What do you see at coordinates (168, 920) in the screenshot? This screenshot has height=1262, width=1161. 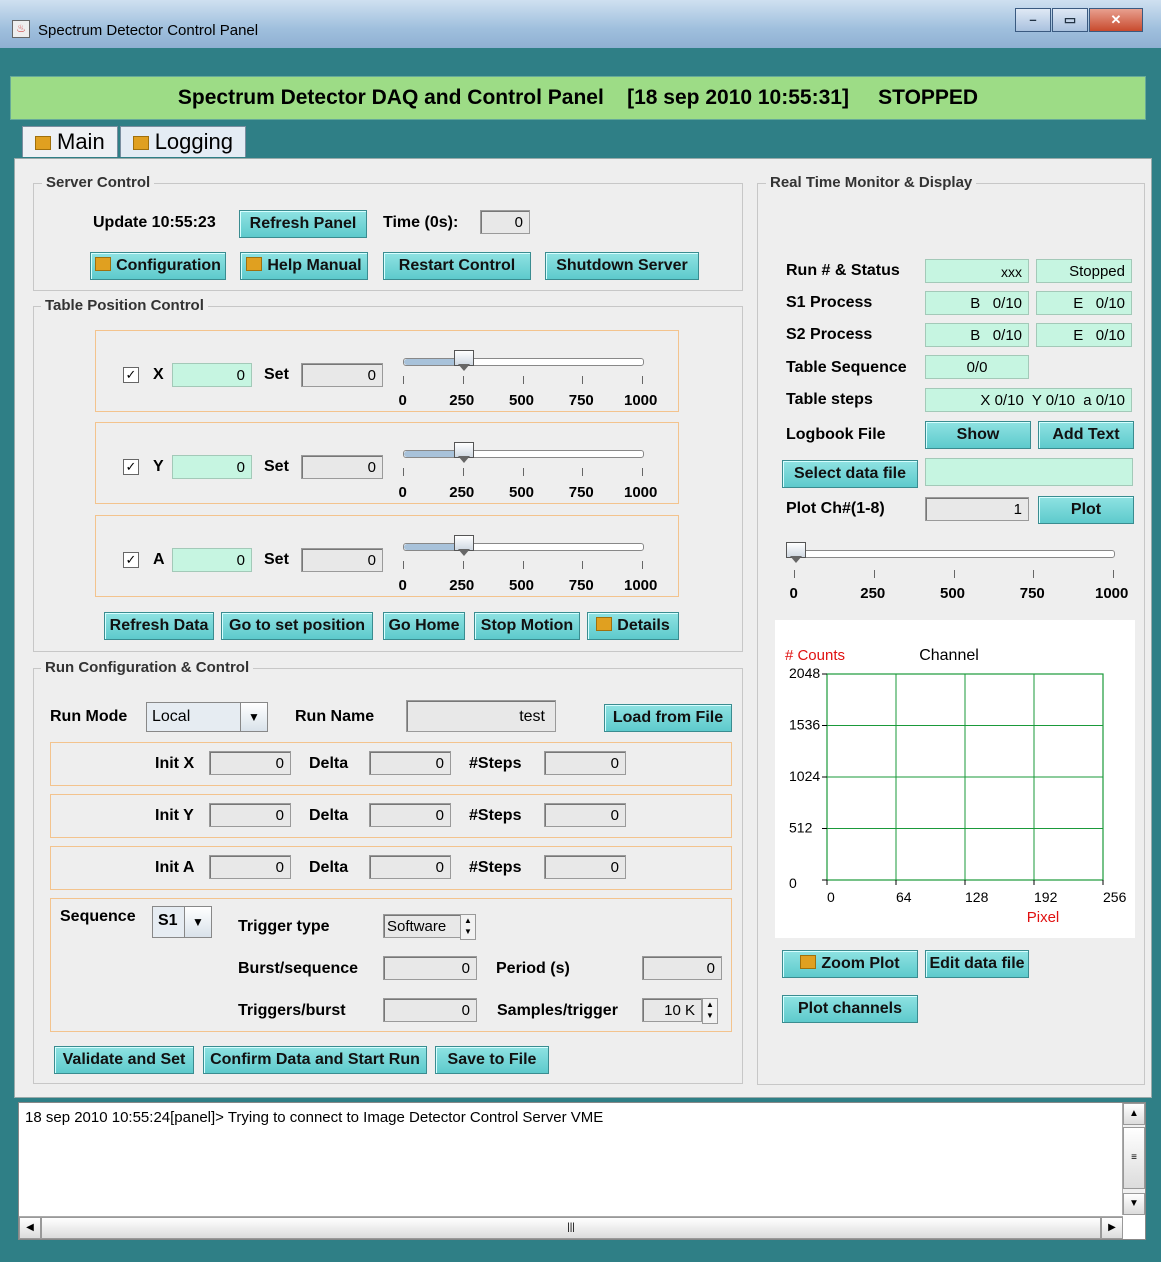 I see `sequence-value: S1` at bounding box center [168, 920].